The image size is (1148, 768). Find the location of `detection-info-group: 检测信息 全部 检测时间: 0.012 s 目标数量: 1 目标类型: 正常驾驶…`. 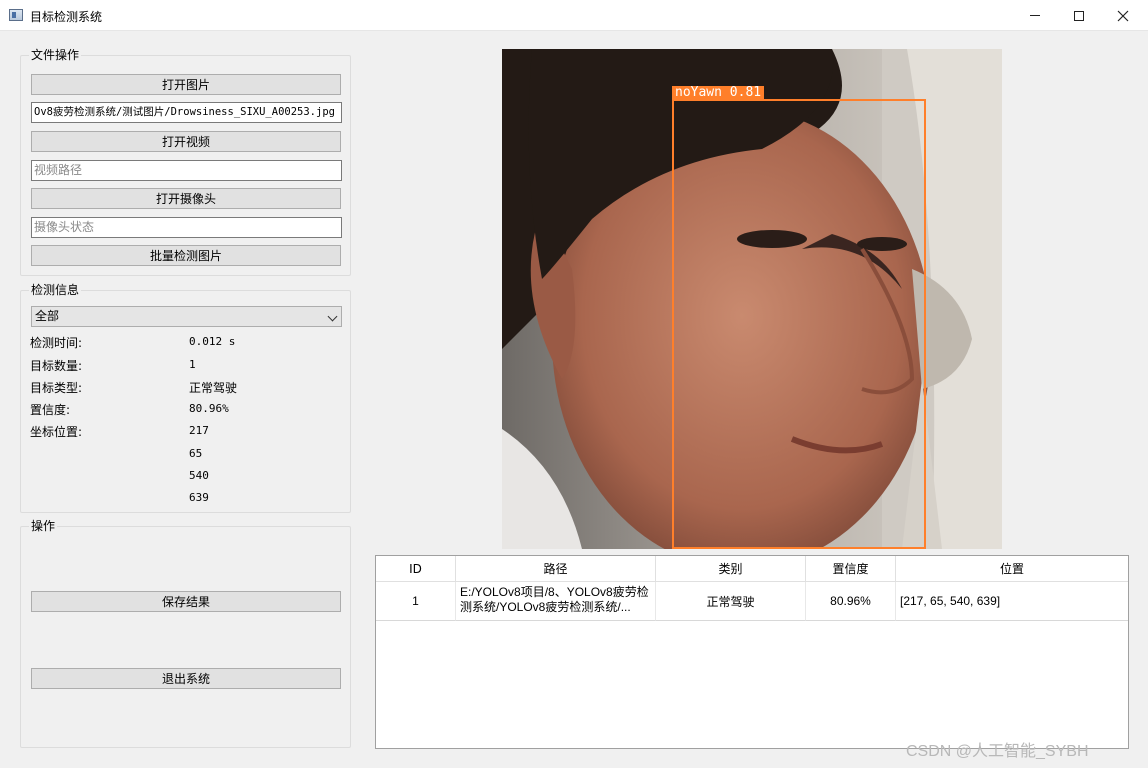

detection-info-group: 检测信息 全部 检测时间: 0.012 s 目标数量: 1 目标类型: 正常驾驶… is located at coordinates (185, 397).